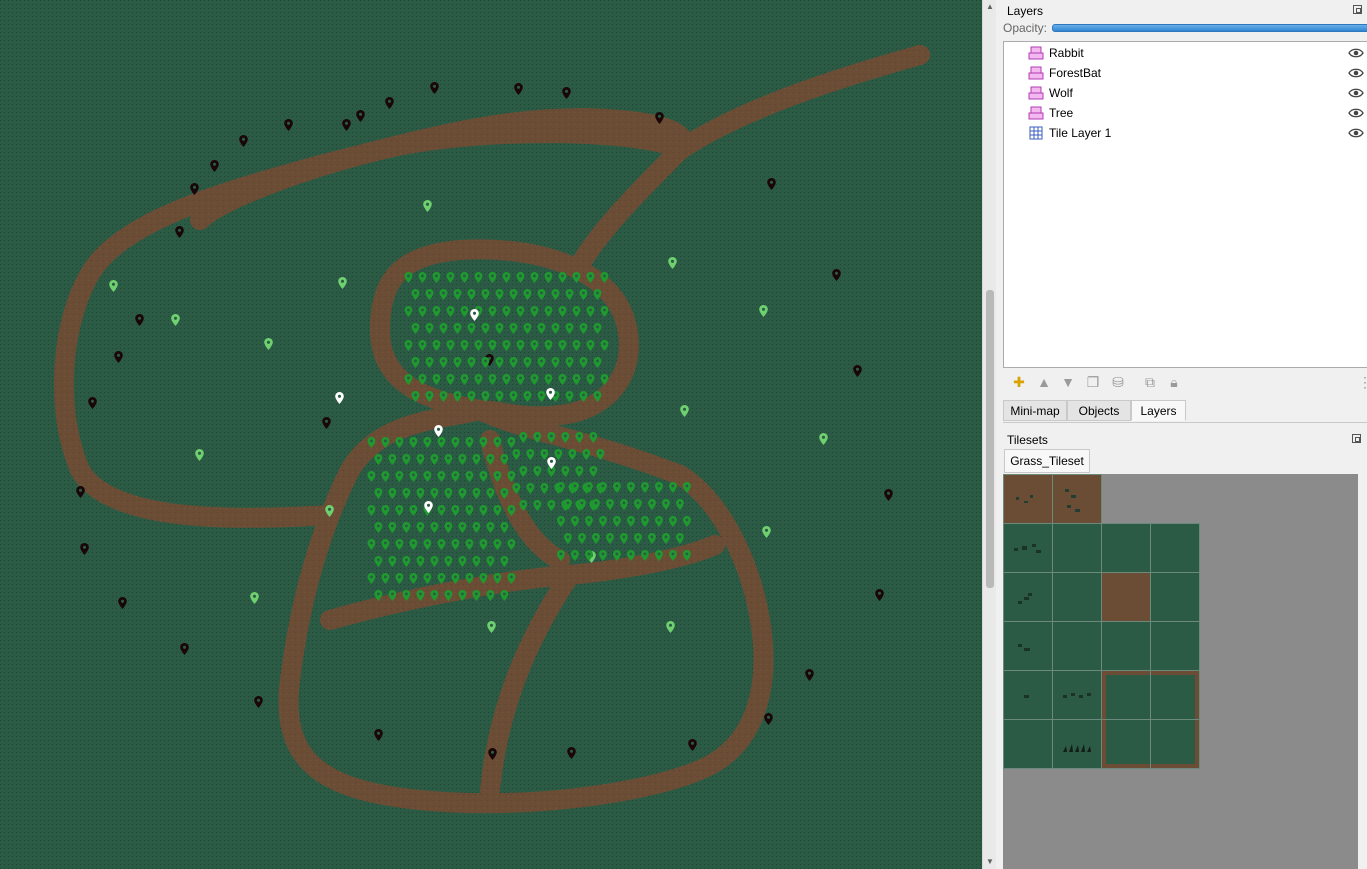 The image size is (1367, 869). I want to click on tileset-view, so click(1180, 671).